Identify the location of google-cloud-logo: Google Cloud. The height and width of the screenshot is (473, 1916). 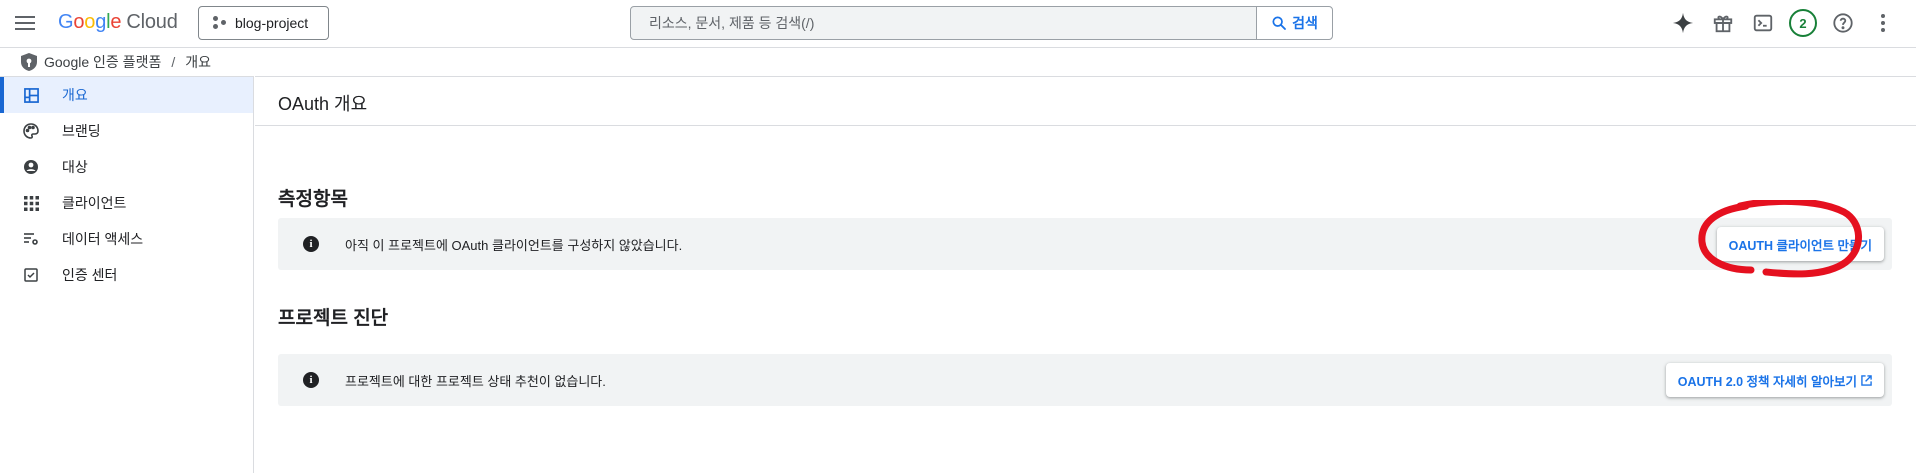
(118, 22).